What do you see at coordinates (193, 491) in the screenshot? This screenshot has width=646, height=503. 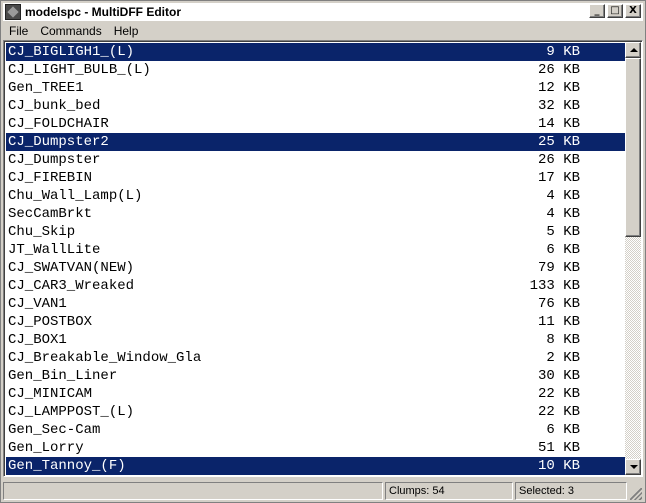 I see `status-panel-empty` at bounding box center [193, 491].